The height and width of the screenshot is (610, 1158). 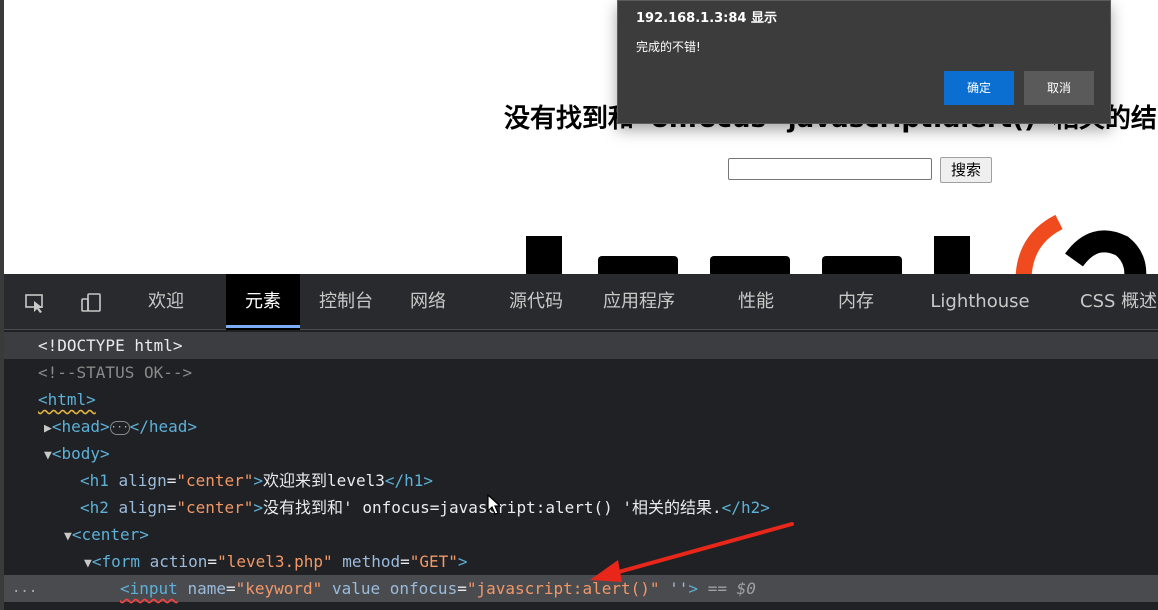 I want to click on form-attr-method: method, so click(x=371, y=561).